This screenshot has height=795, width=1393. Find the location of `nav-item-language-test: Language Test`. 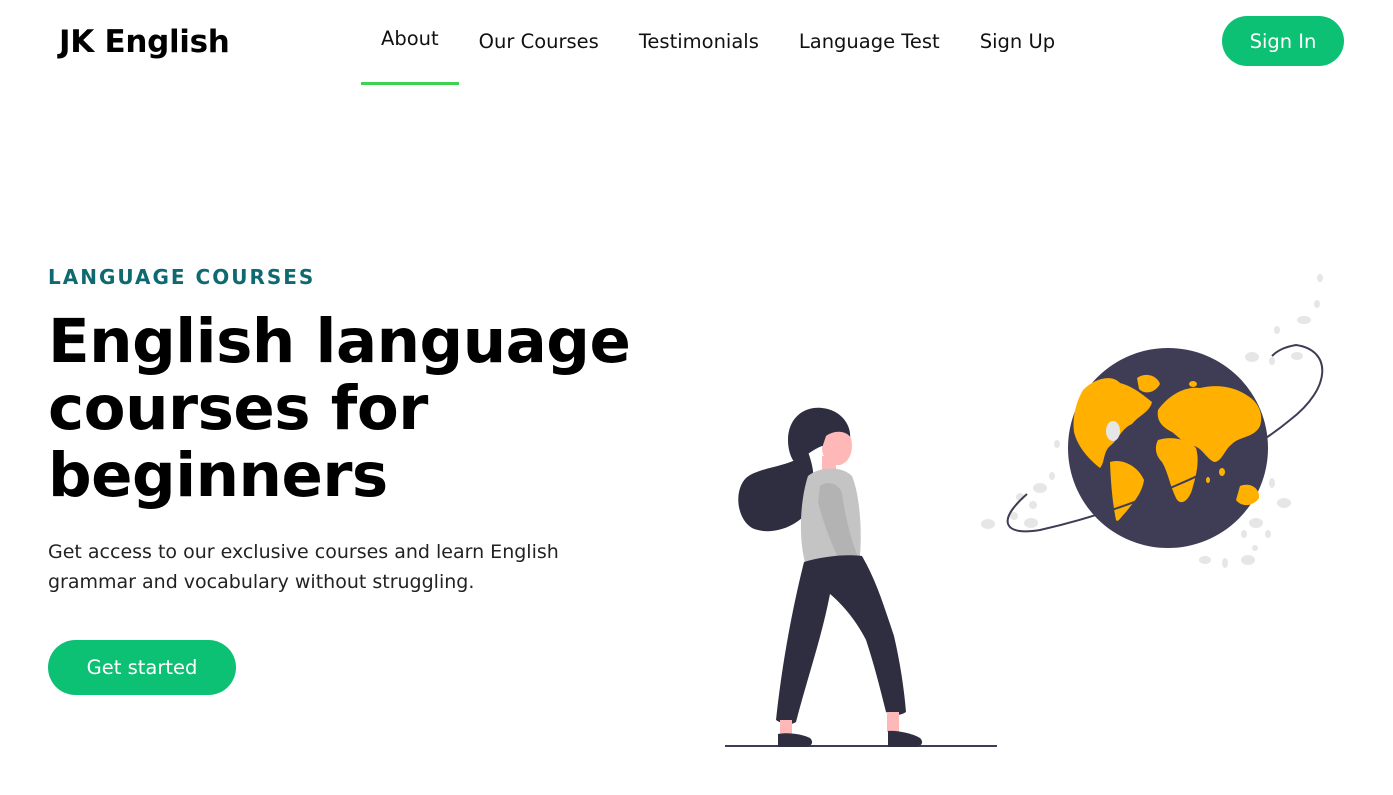

nav-item-language-test: Language Test is located at coordinates (869, 42).